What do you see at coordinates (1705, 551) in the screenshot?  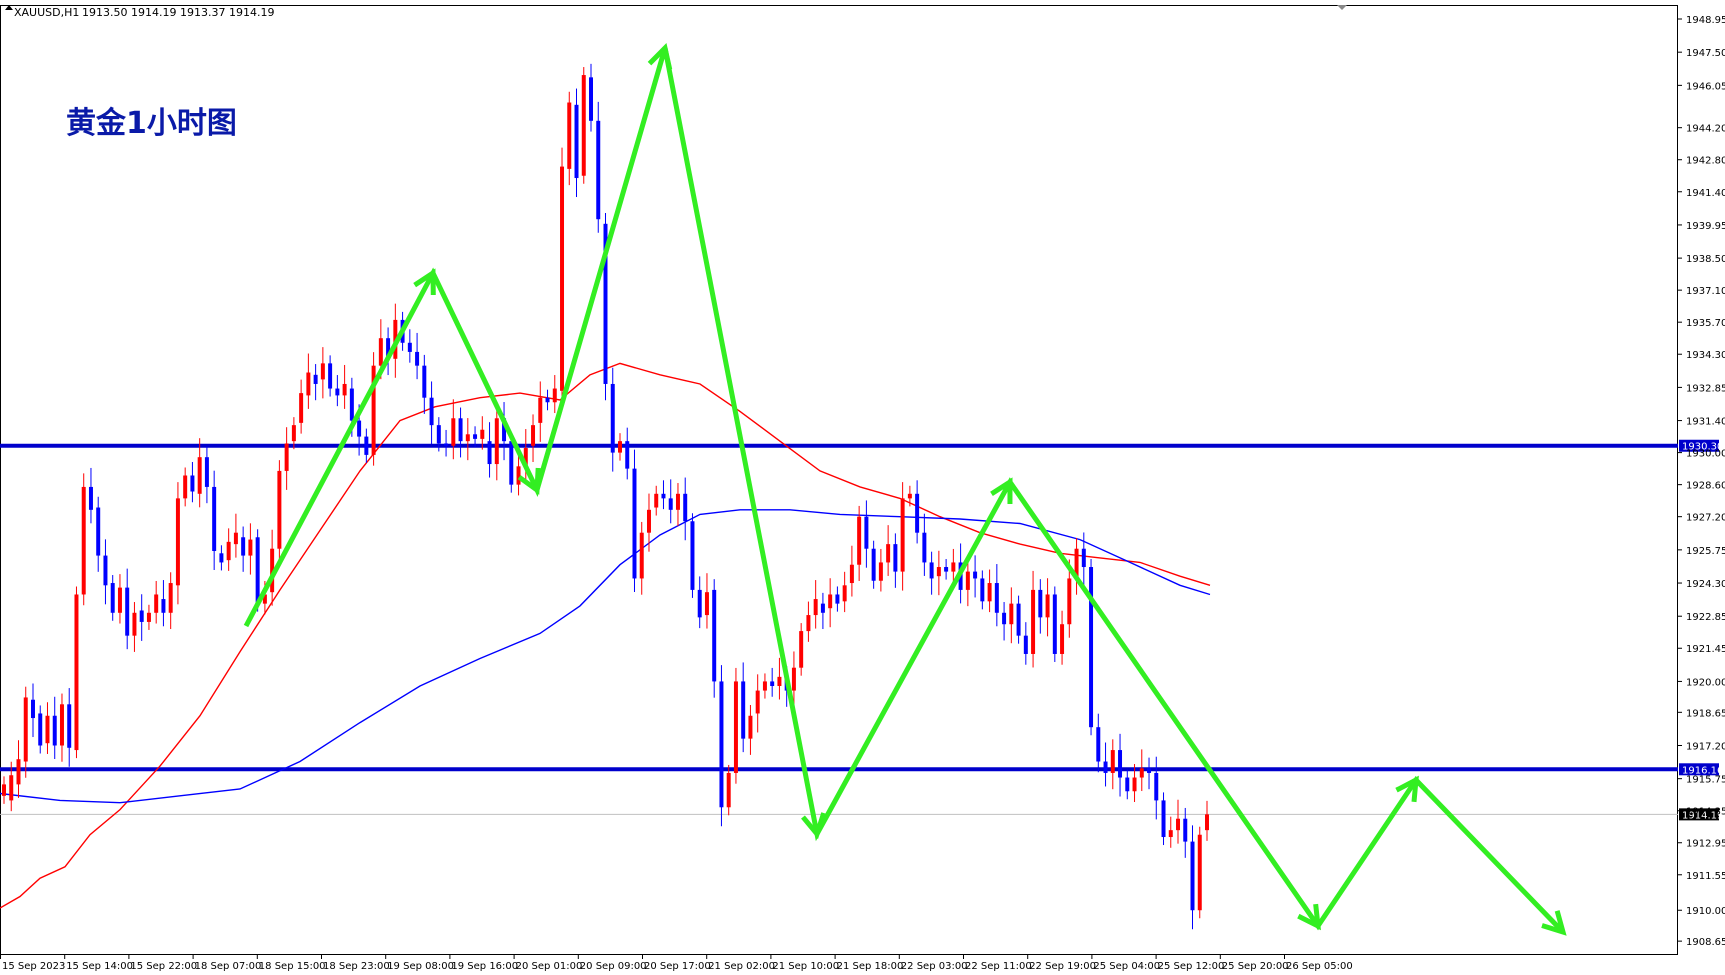 I see `y-tick-label: 1925.75` at bounding box center [1705, 551].